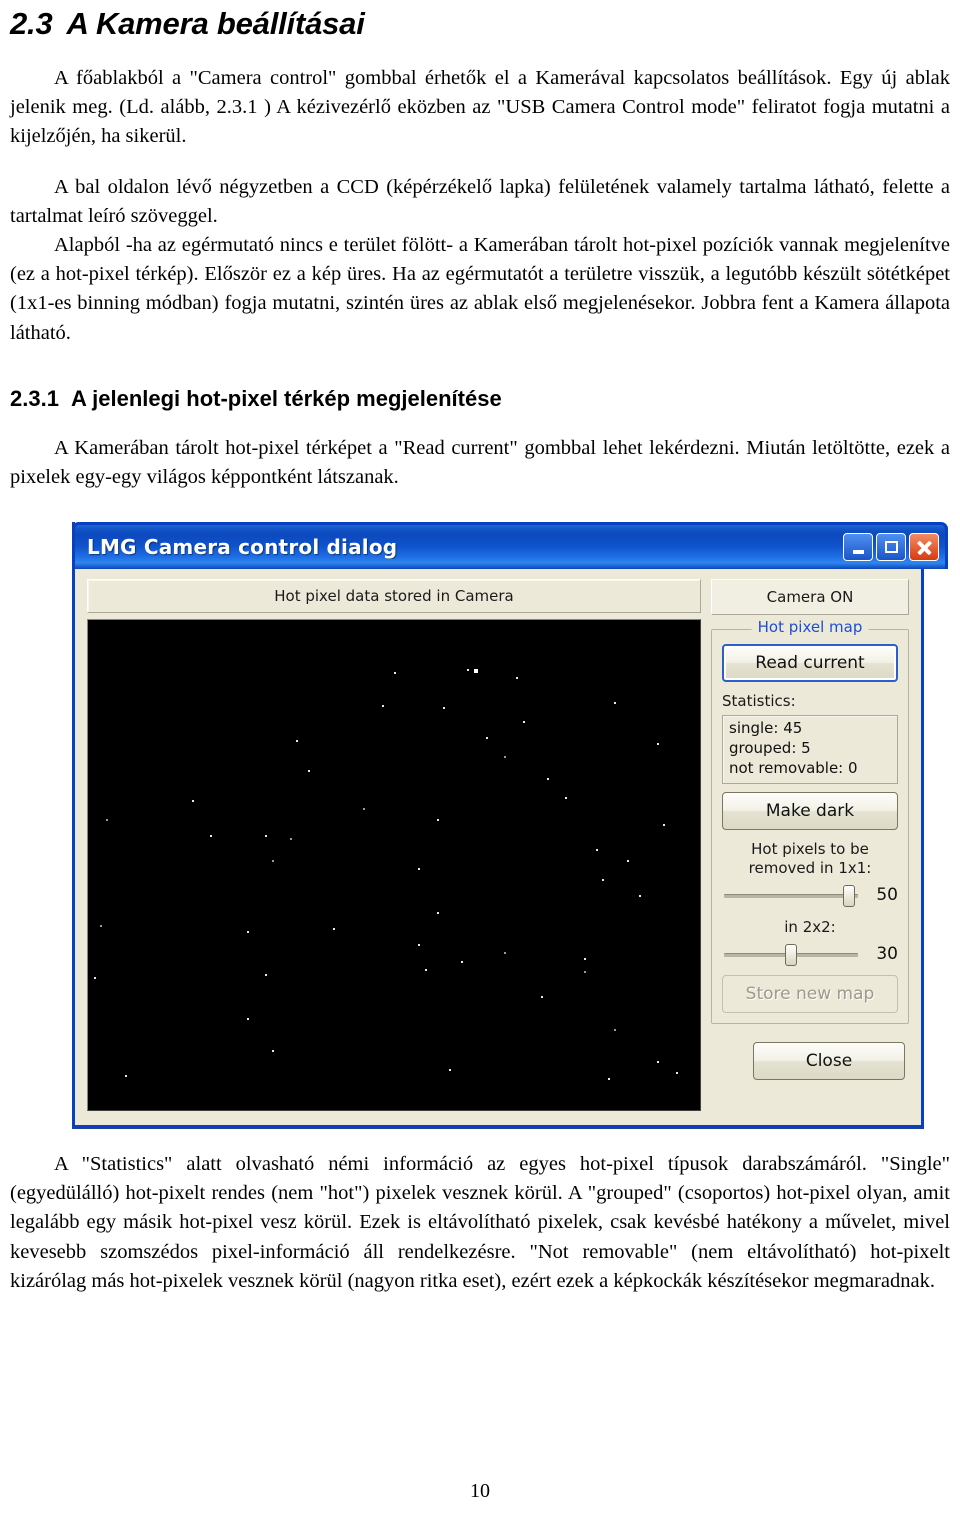  I want to click on close-button: Close, so click(829, 1060).